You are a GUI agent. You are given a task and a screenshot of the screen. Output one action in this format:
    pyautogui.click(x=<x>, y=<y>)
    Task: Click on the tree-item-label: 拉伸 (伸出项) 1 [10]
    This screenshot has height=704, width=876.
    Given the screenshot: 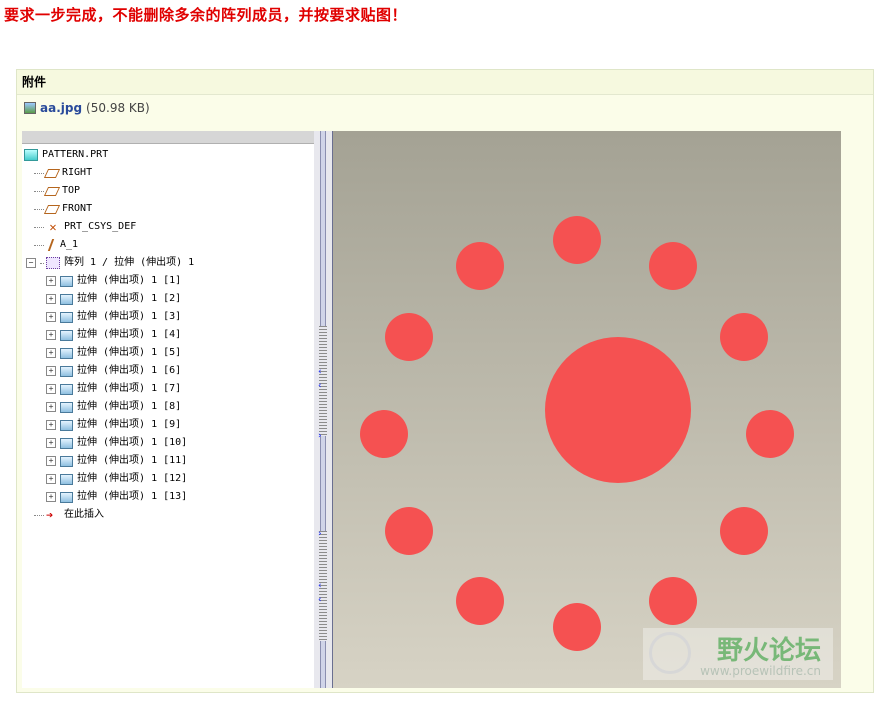 What is the action you would take?
    pyautogui.click(x=132, y=442)
    